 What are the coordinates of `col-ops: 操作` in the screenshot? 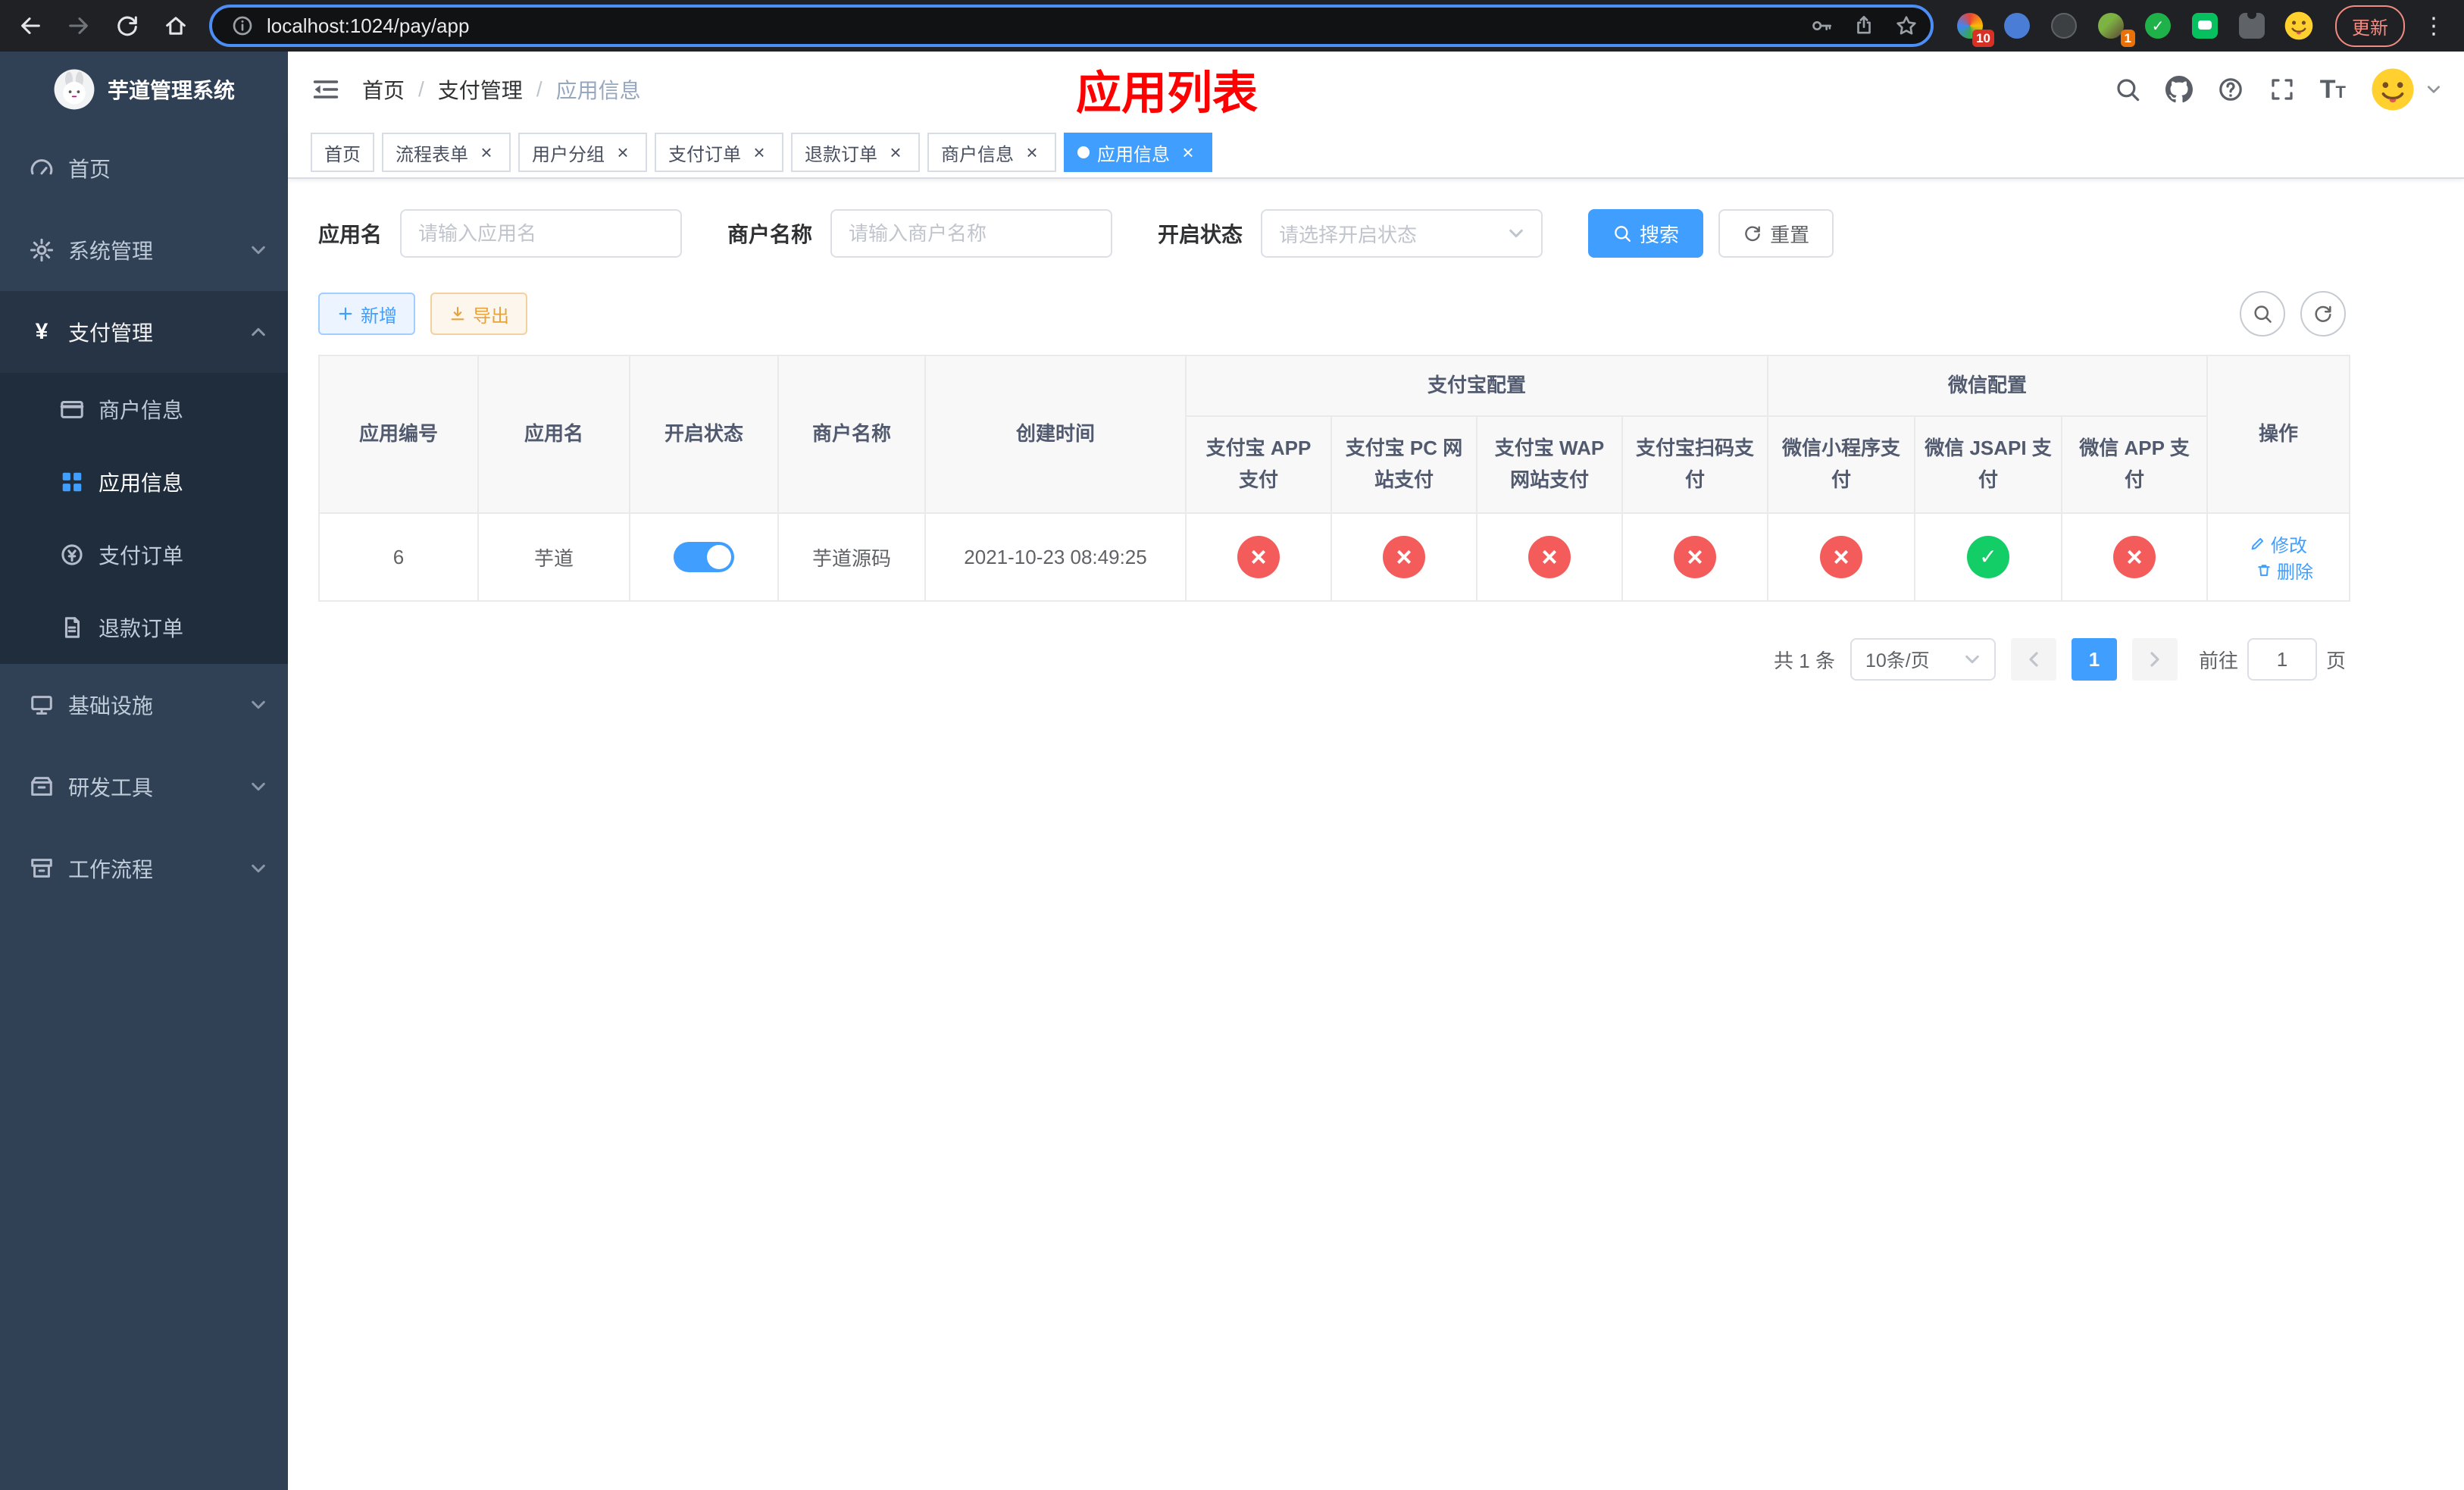 It's located at (2278, 435).